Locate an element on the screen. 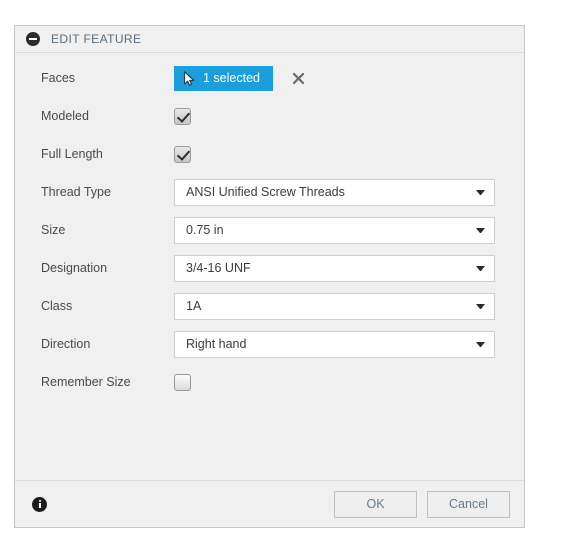 The height and width of the screenshot is (558, 565). direction-control: Right hand is located at coordinates (349, 344).